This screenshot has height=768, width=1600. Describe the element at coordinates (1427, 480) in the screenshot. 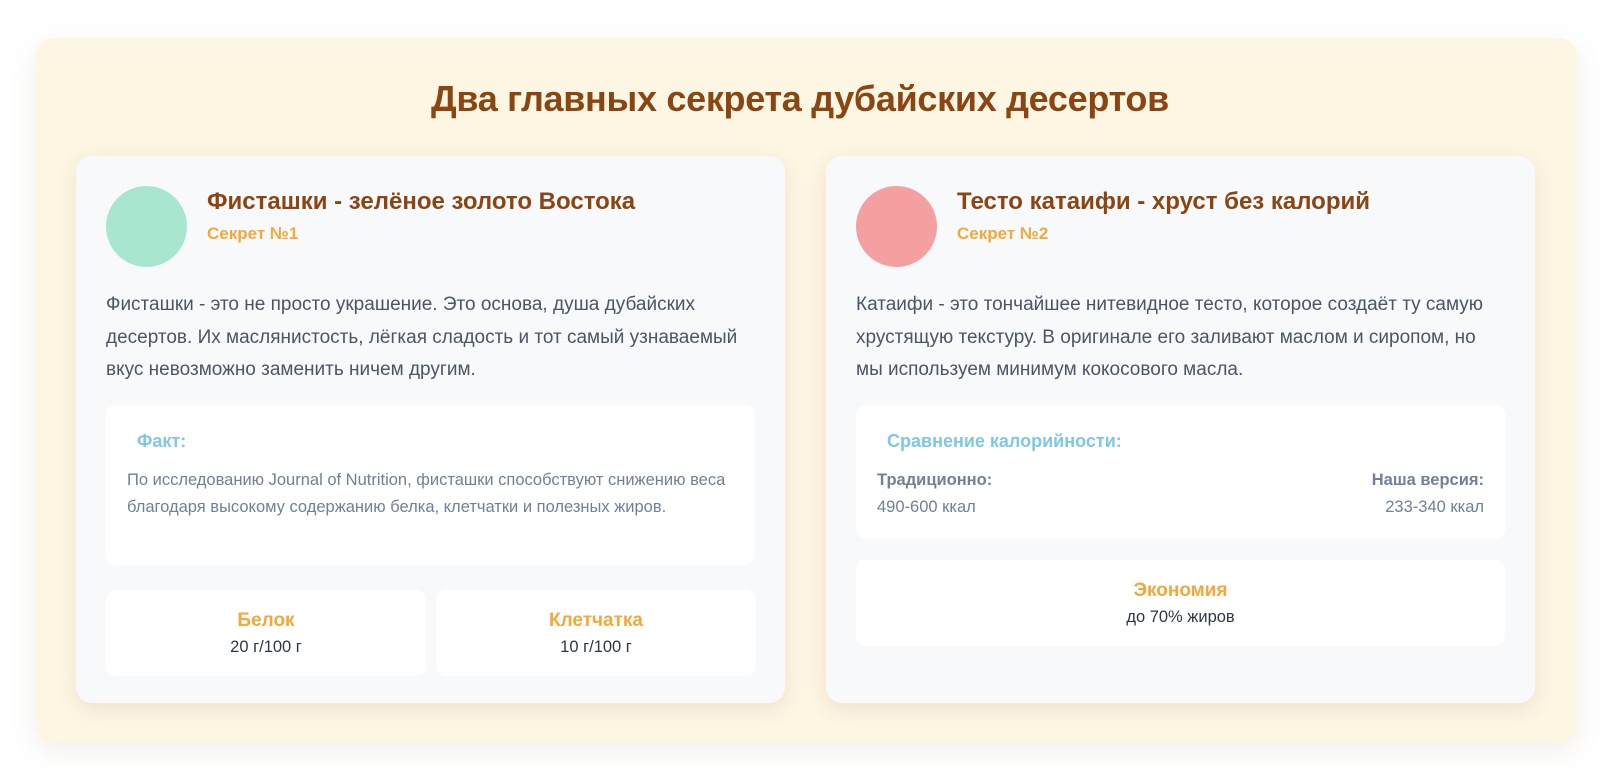

I see `our-version-label: Наша версия:` at that location.